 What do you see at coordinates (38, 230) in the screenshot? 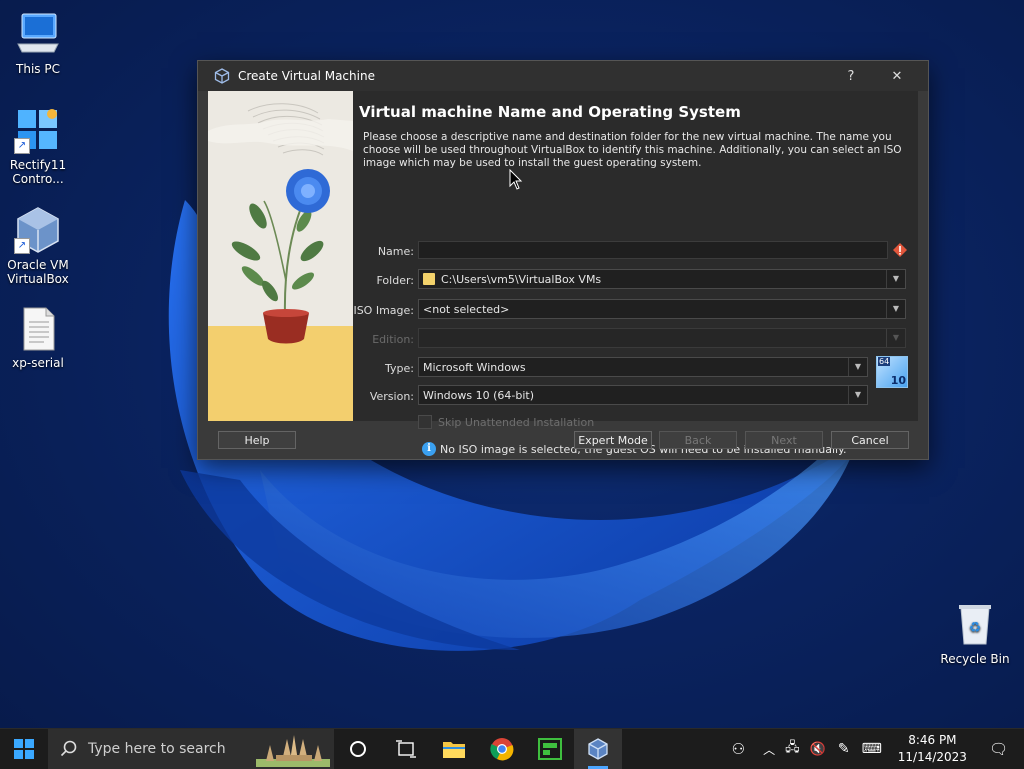
I see `virtualbox-icon: ↗` at bounding box center [38, 230].